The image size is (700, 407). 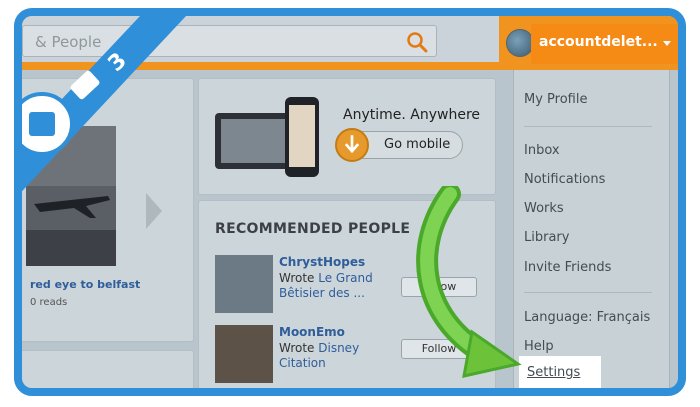 I want to click on menu-item-settings: Settings, so click(x=560, y=372).